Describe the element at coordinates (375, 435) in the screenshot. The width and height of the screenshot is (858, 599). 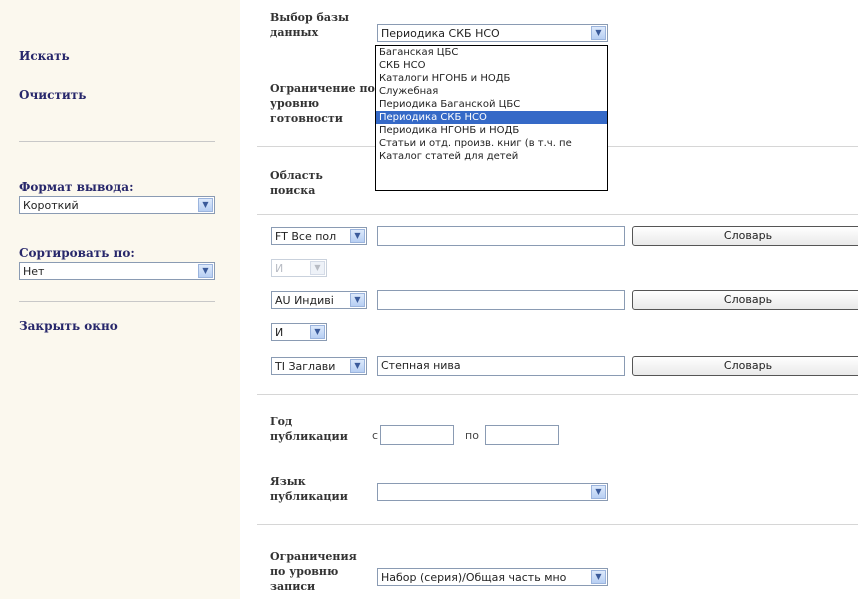
I see `year-from-label: с` at that location.